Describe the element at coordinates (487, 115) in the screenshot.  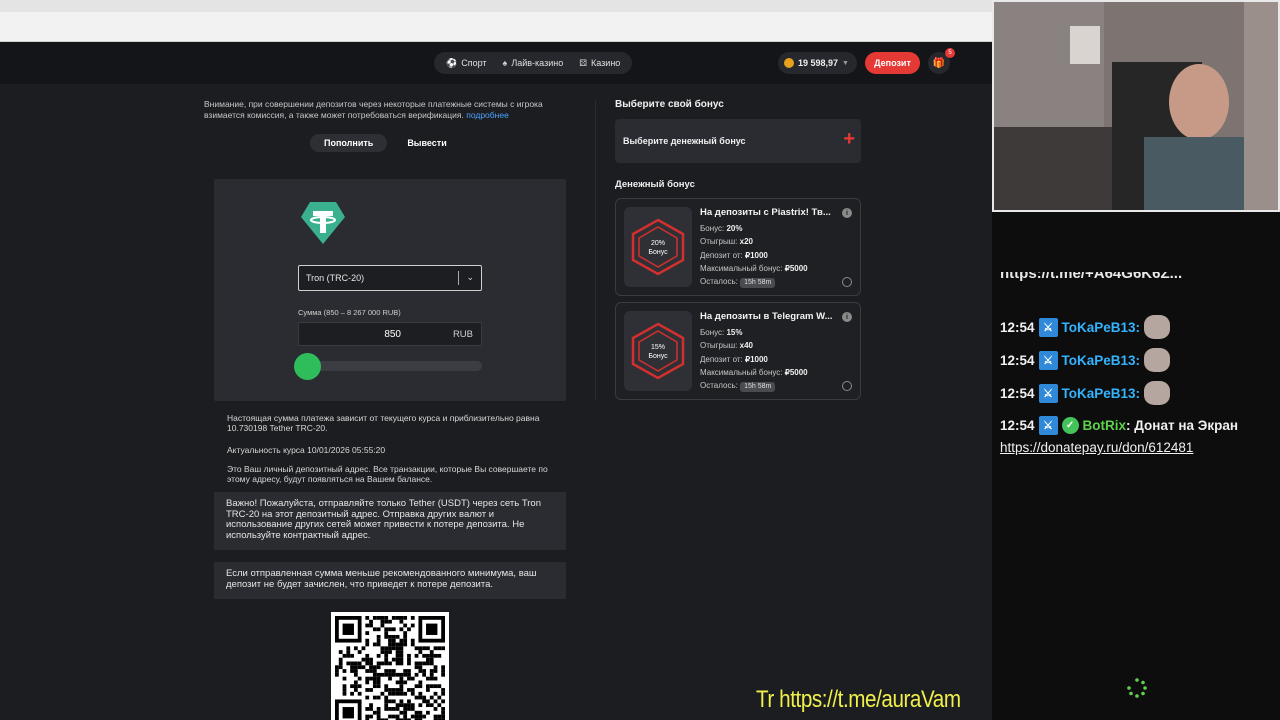
I see `details-link: подробнее` at that location.